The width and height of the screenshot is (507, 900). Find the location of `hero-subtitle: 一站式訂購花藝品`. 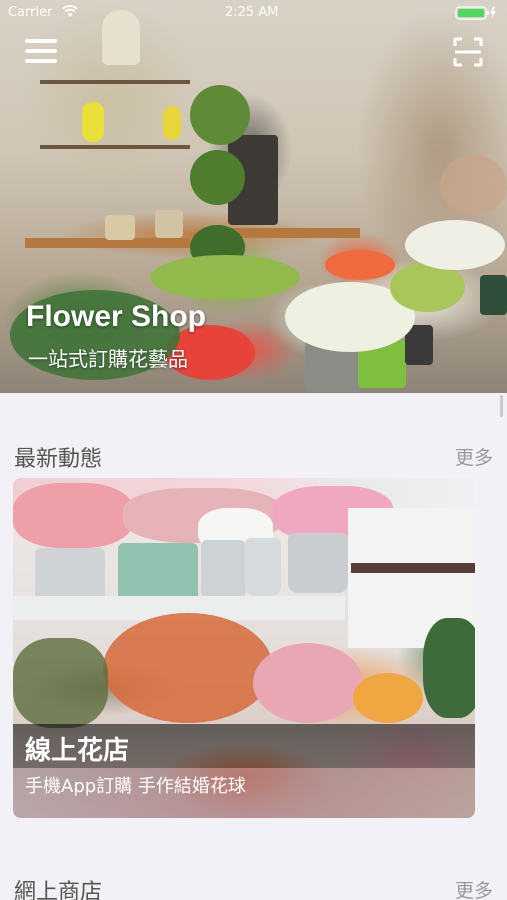

hero-subtitle: 一站式訂購花藝品 is located at coordinates (108, 359).